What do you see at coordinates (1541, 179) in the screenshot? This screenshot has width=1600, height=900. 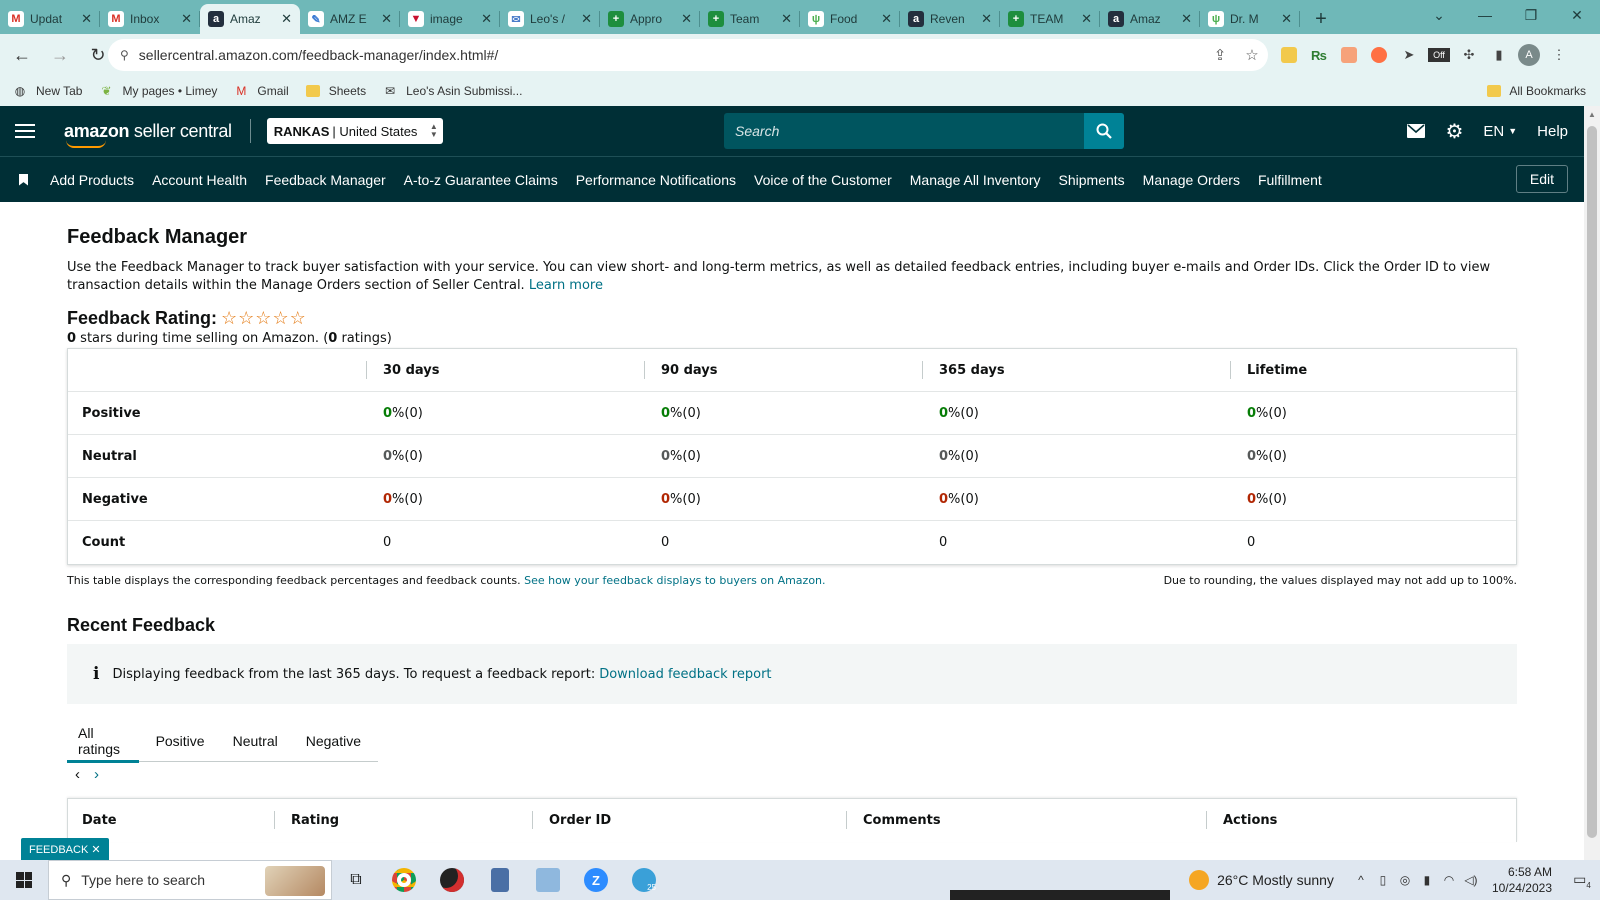 I see `edit-nav-button: Edit` at bounding box center [1541, 179].